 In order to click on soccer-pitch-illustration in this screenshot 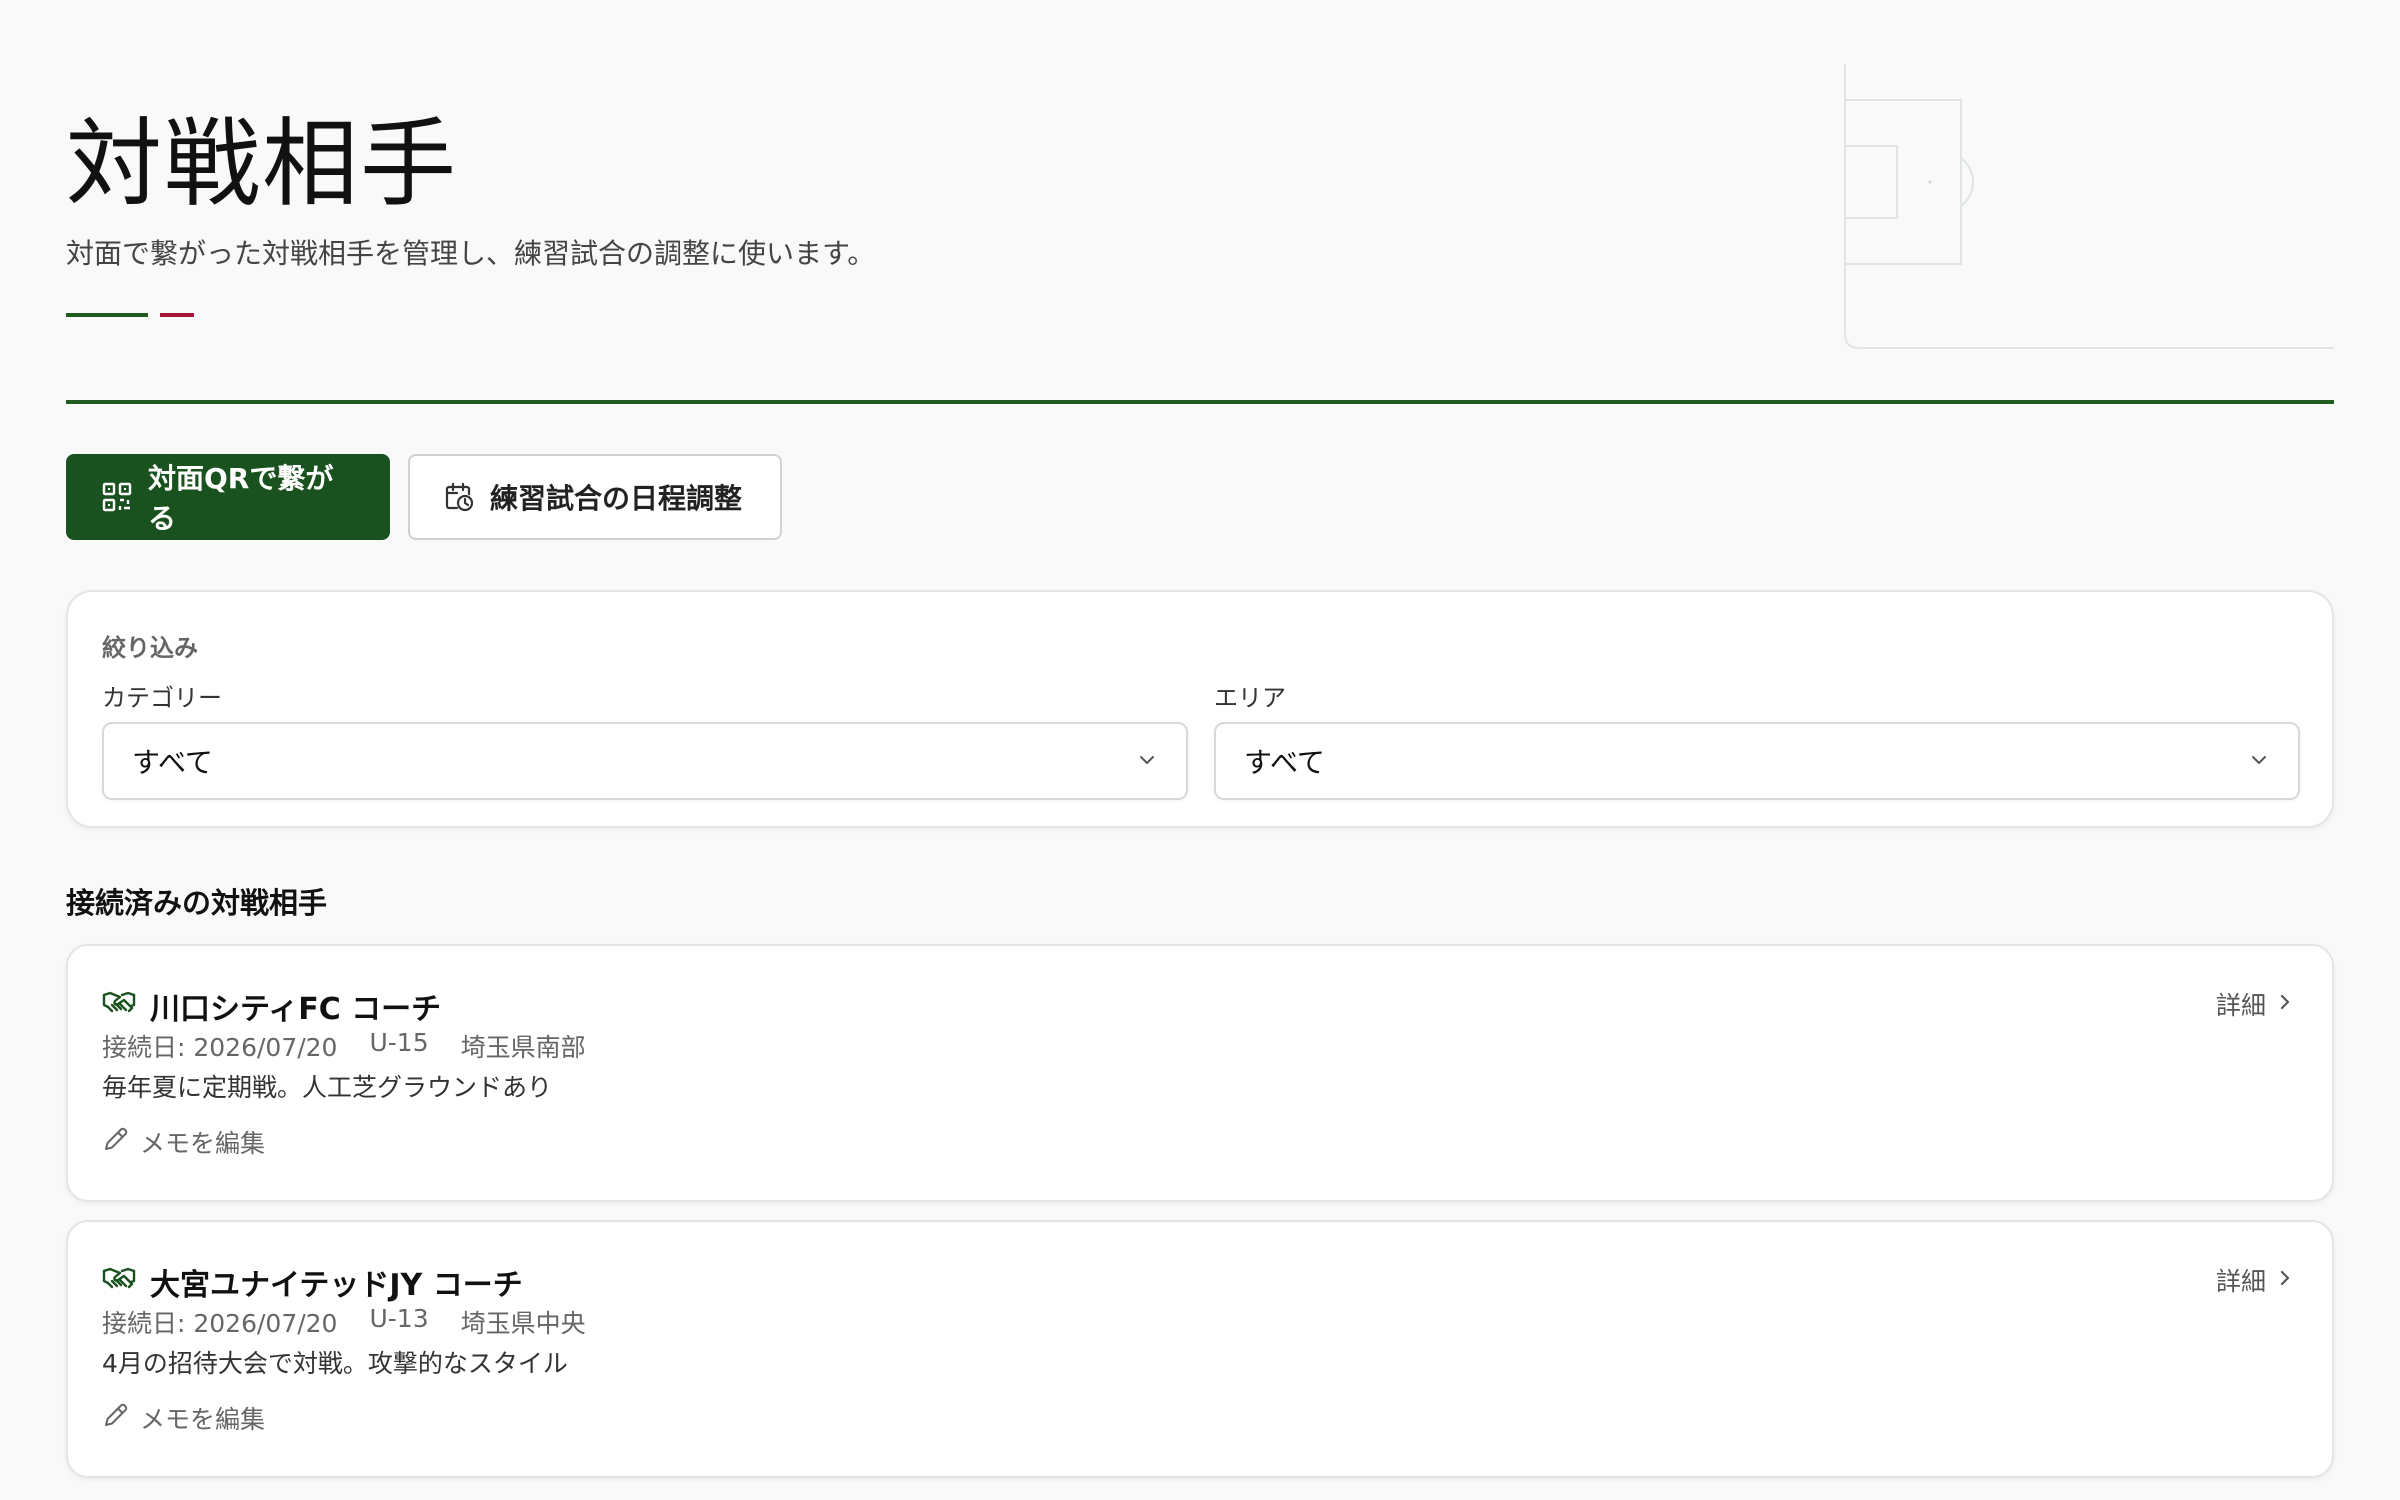, I will do `click(2089, 206)`.